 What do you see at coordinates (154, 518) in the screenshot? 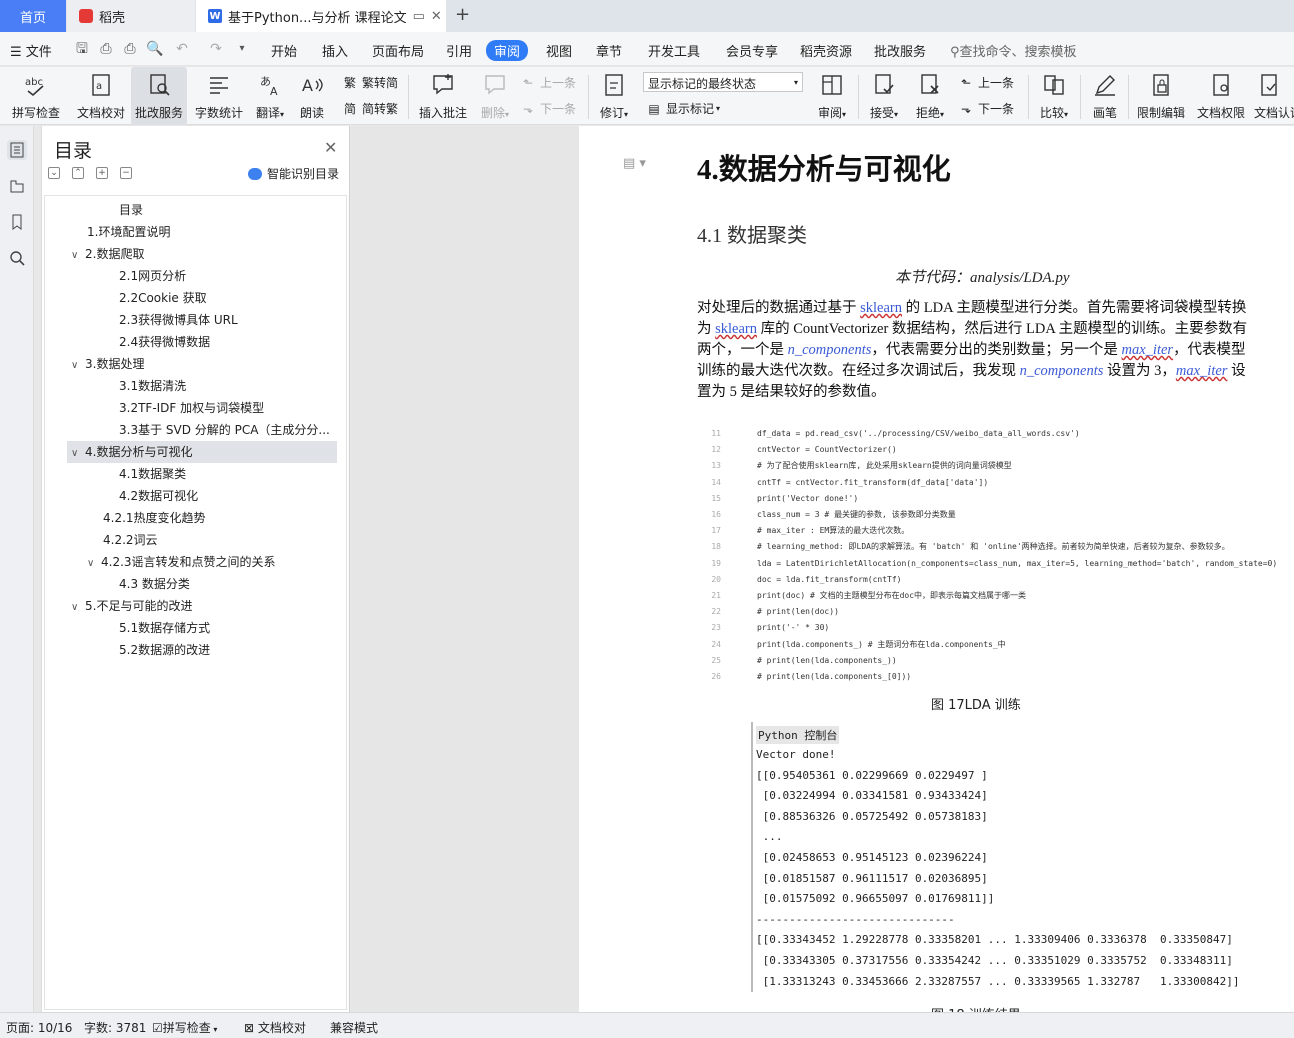
I see `toc-item: 4.2.1热度变化趋势` at bounding box center [154, 518].